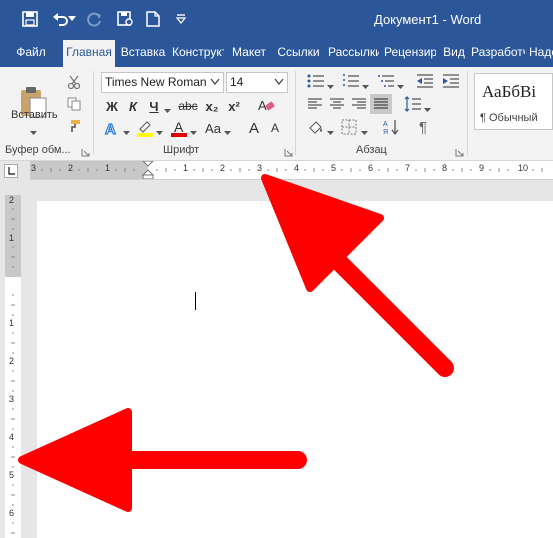 Image resolution: width=553 pixels, height=538 pixels. Describe the element at coordinates (451, 81) in the screenshot. I see `increase-indent-icon` at that location.